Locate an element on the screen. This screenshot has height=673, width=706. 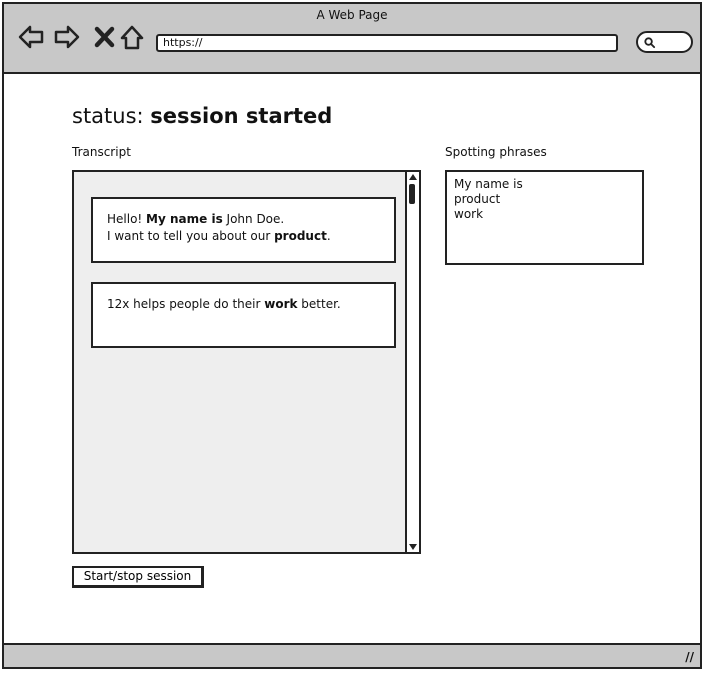
transcript-label: Transcript is located at coordinates (101, 152).